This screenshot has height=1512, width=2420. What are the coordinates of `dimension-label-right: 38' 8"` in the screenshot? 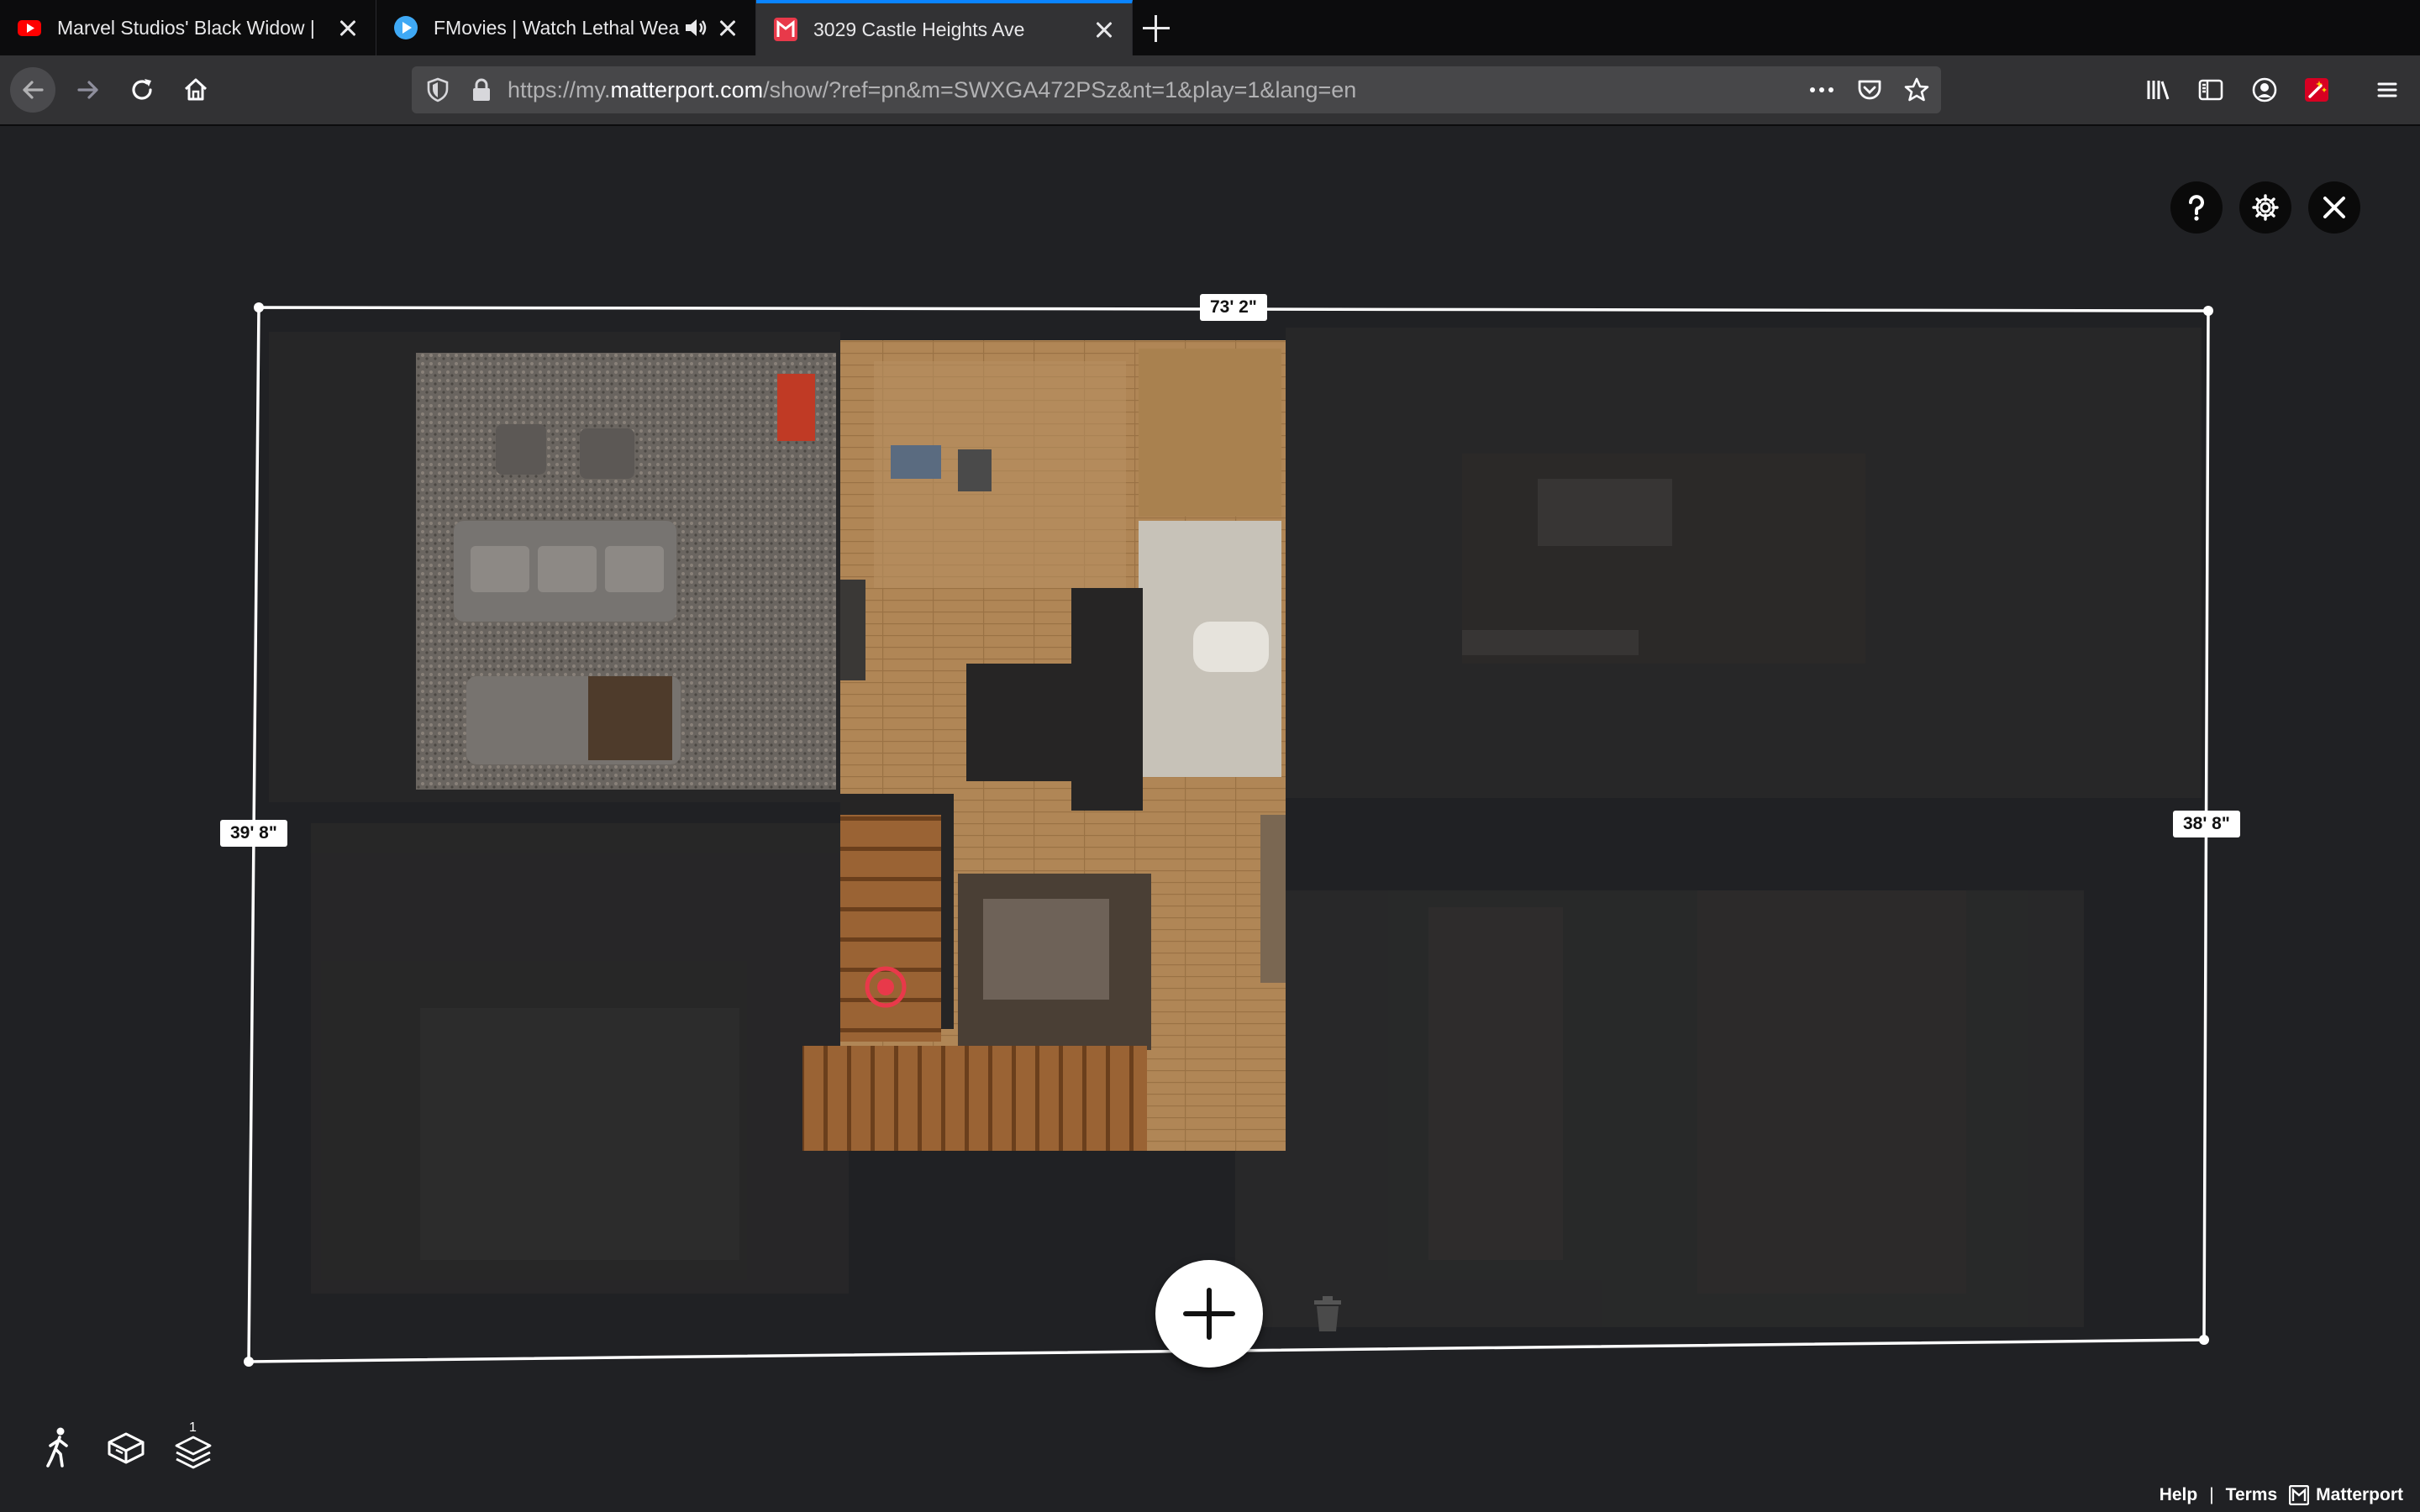 It's located at (2207, 824).